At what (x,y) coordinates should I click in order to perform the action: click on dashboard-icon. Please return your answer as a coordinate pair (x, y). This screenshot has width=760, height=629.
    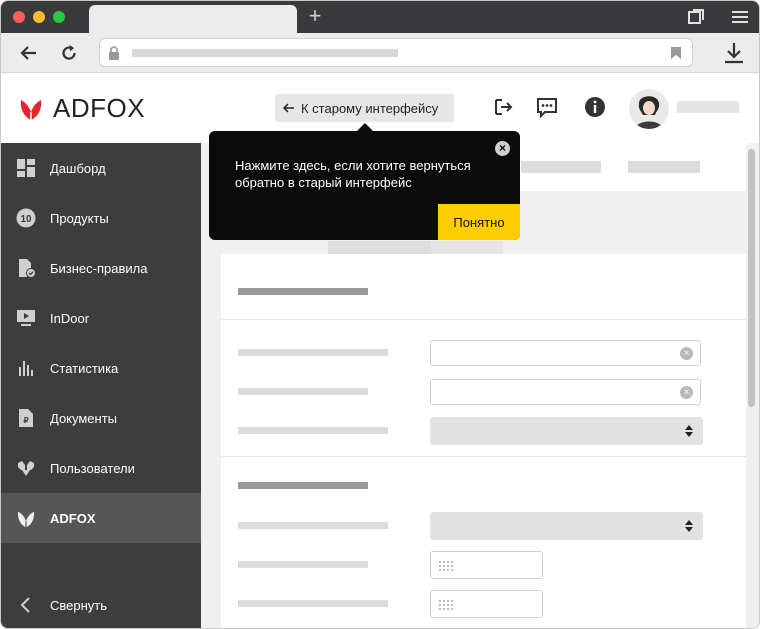
    Looking at the image, I should click on (26, 168).